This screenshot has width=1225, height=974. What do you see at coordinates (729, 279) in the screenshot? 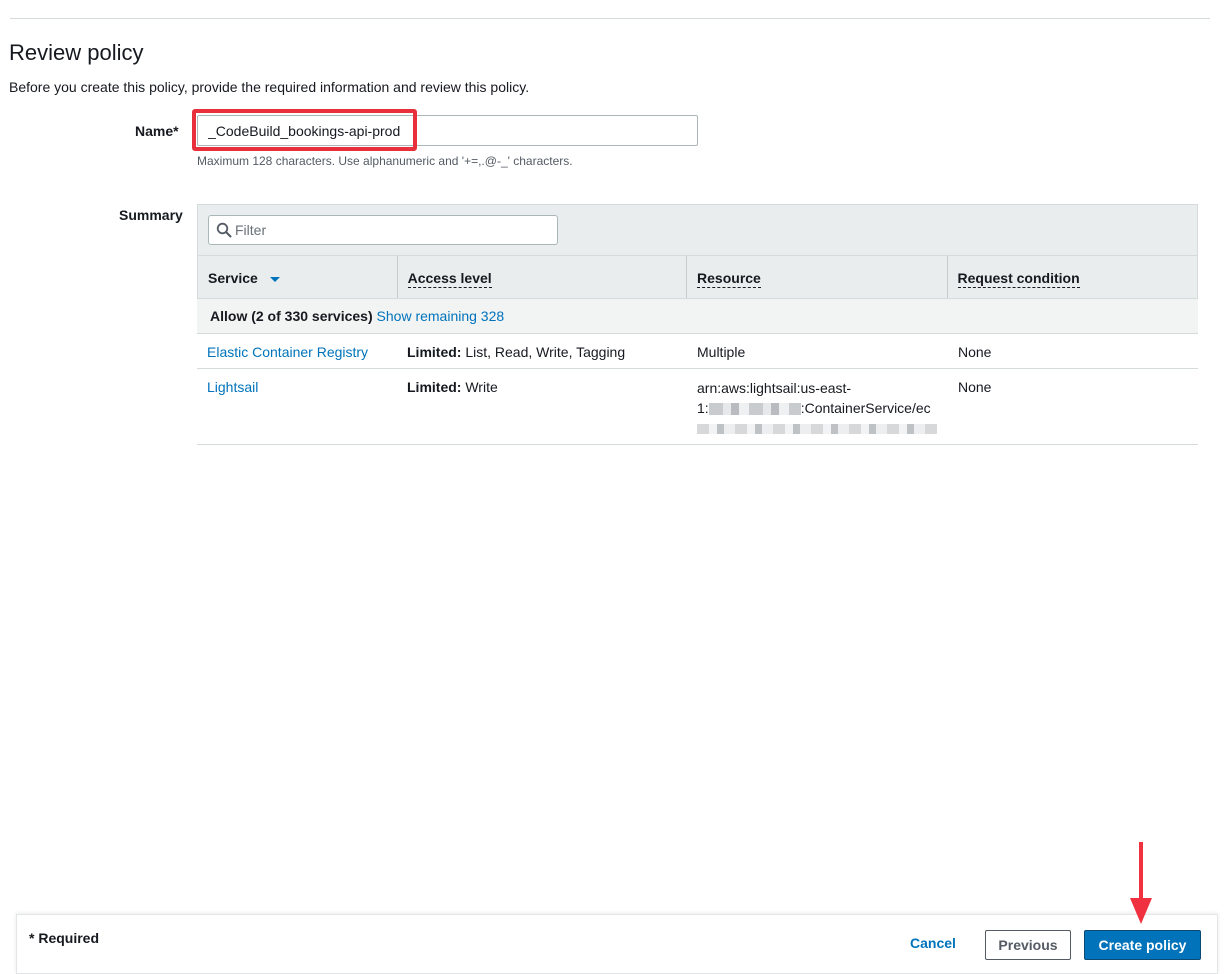
I see `column-label: Resource` at bounding box center [729, 279].